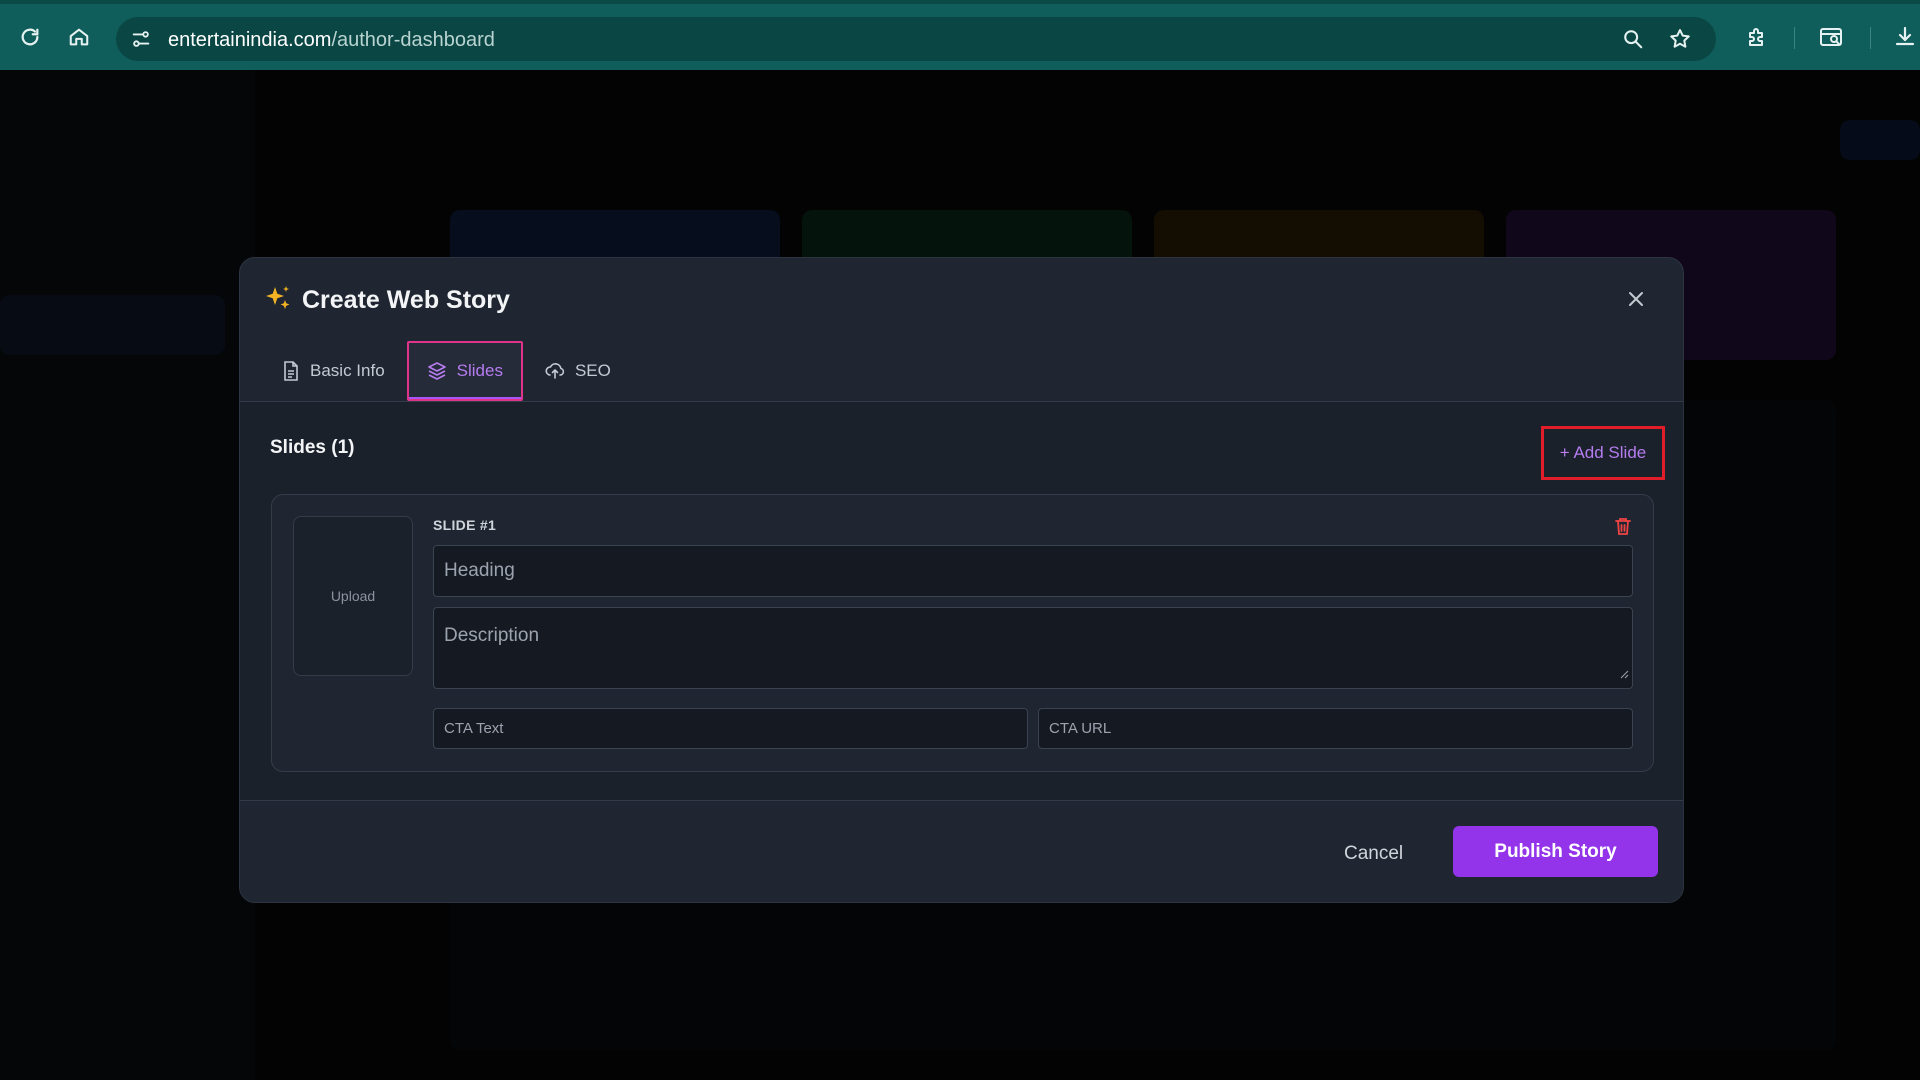 The width and height of the screenshot is (1920, 1080). I want to click on cta-url-input: CTA URL, so click(1335, 728).